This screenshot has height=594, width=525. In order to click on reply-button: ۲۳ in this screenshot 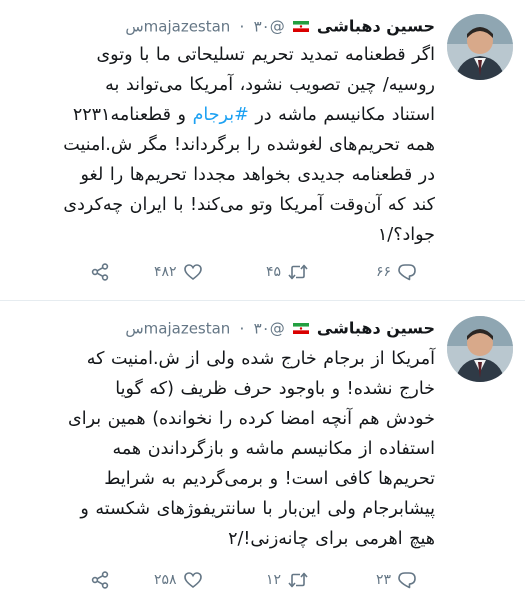, I will do `click(396, 580)`.